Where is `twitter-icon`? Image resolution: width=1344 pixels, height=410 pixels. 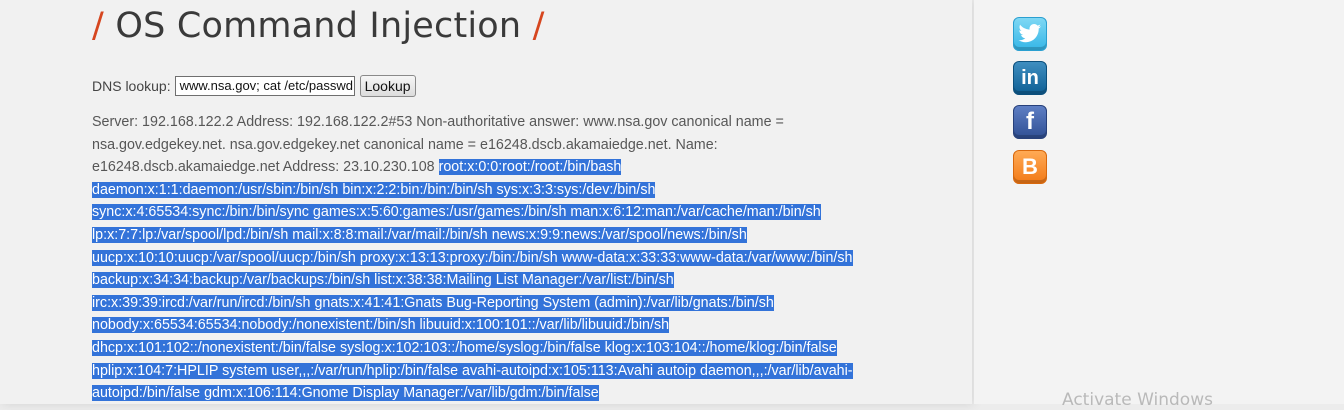 twitter-icon is located at coordinates (1030, 34).